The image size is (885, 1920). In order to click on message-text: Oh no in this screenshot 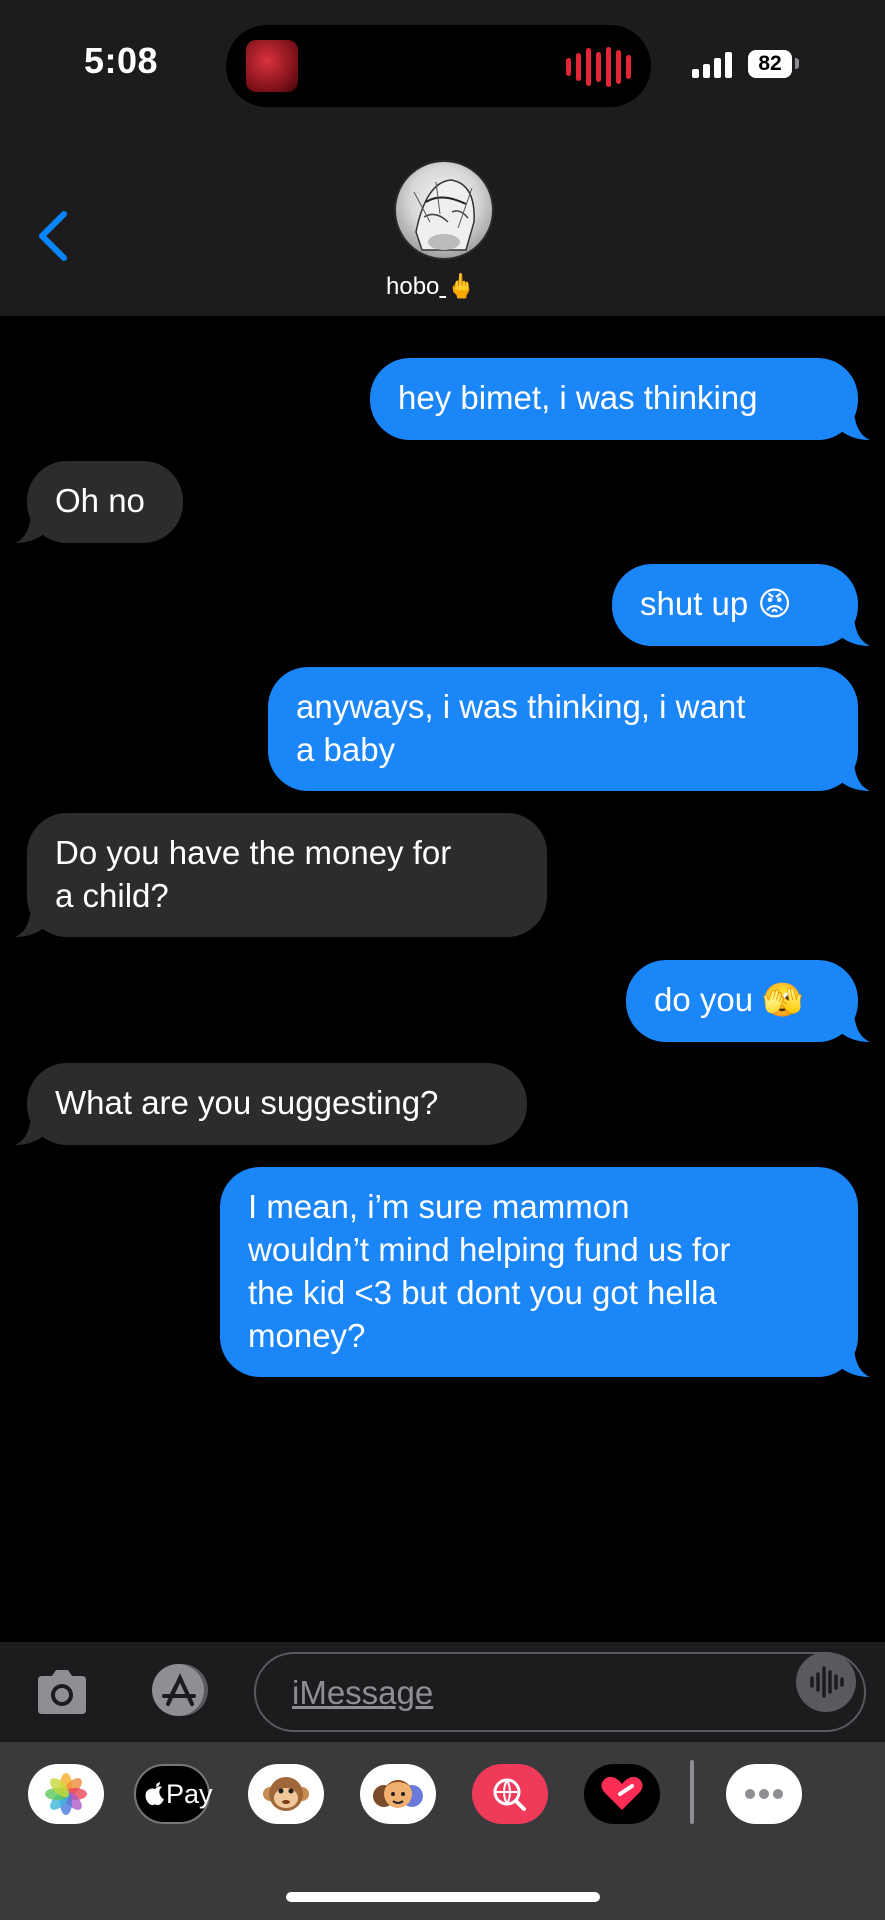, I will do `click(100, 500)`.